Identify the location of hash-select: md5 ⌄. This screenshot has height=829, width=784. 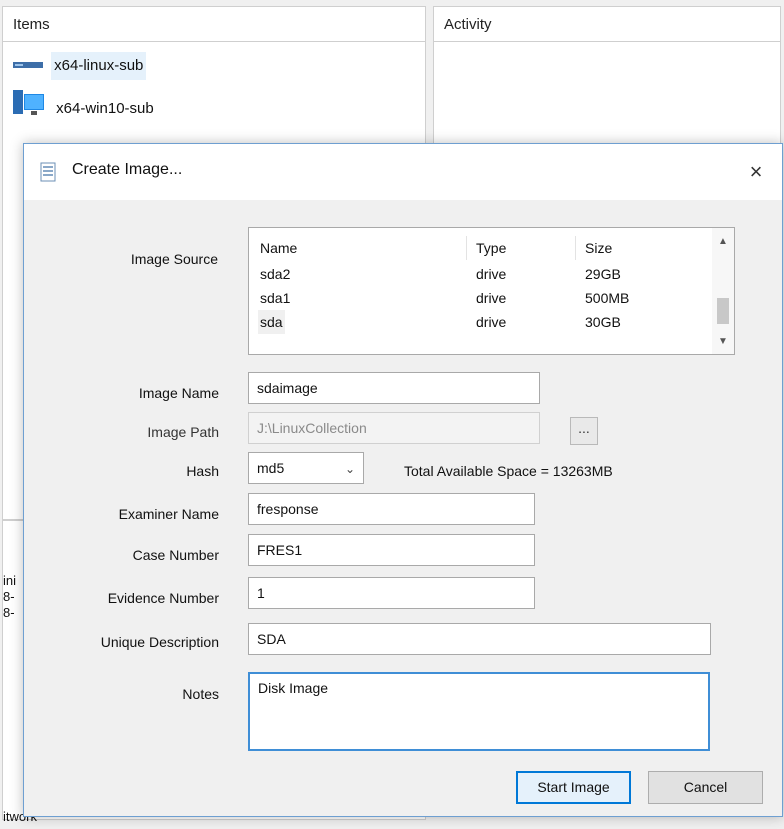
(306, 468).